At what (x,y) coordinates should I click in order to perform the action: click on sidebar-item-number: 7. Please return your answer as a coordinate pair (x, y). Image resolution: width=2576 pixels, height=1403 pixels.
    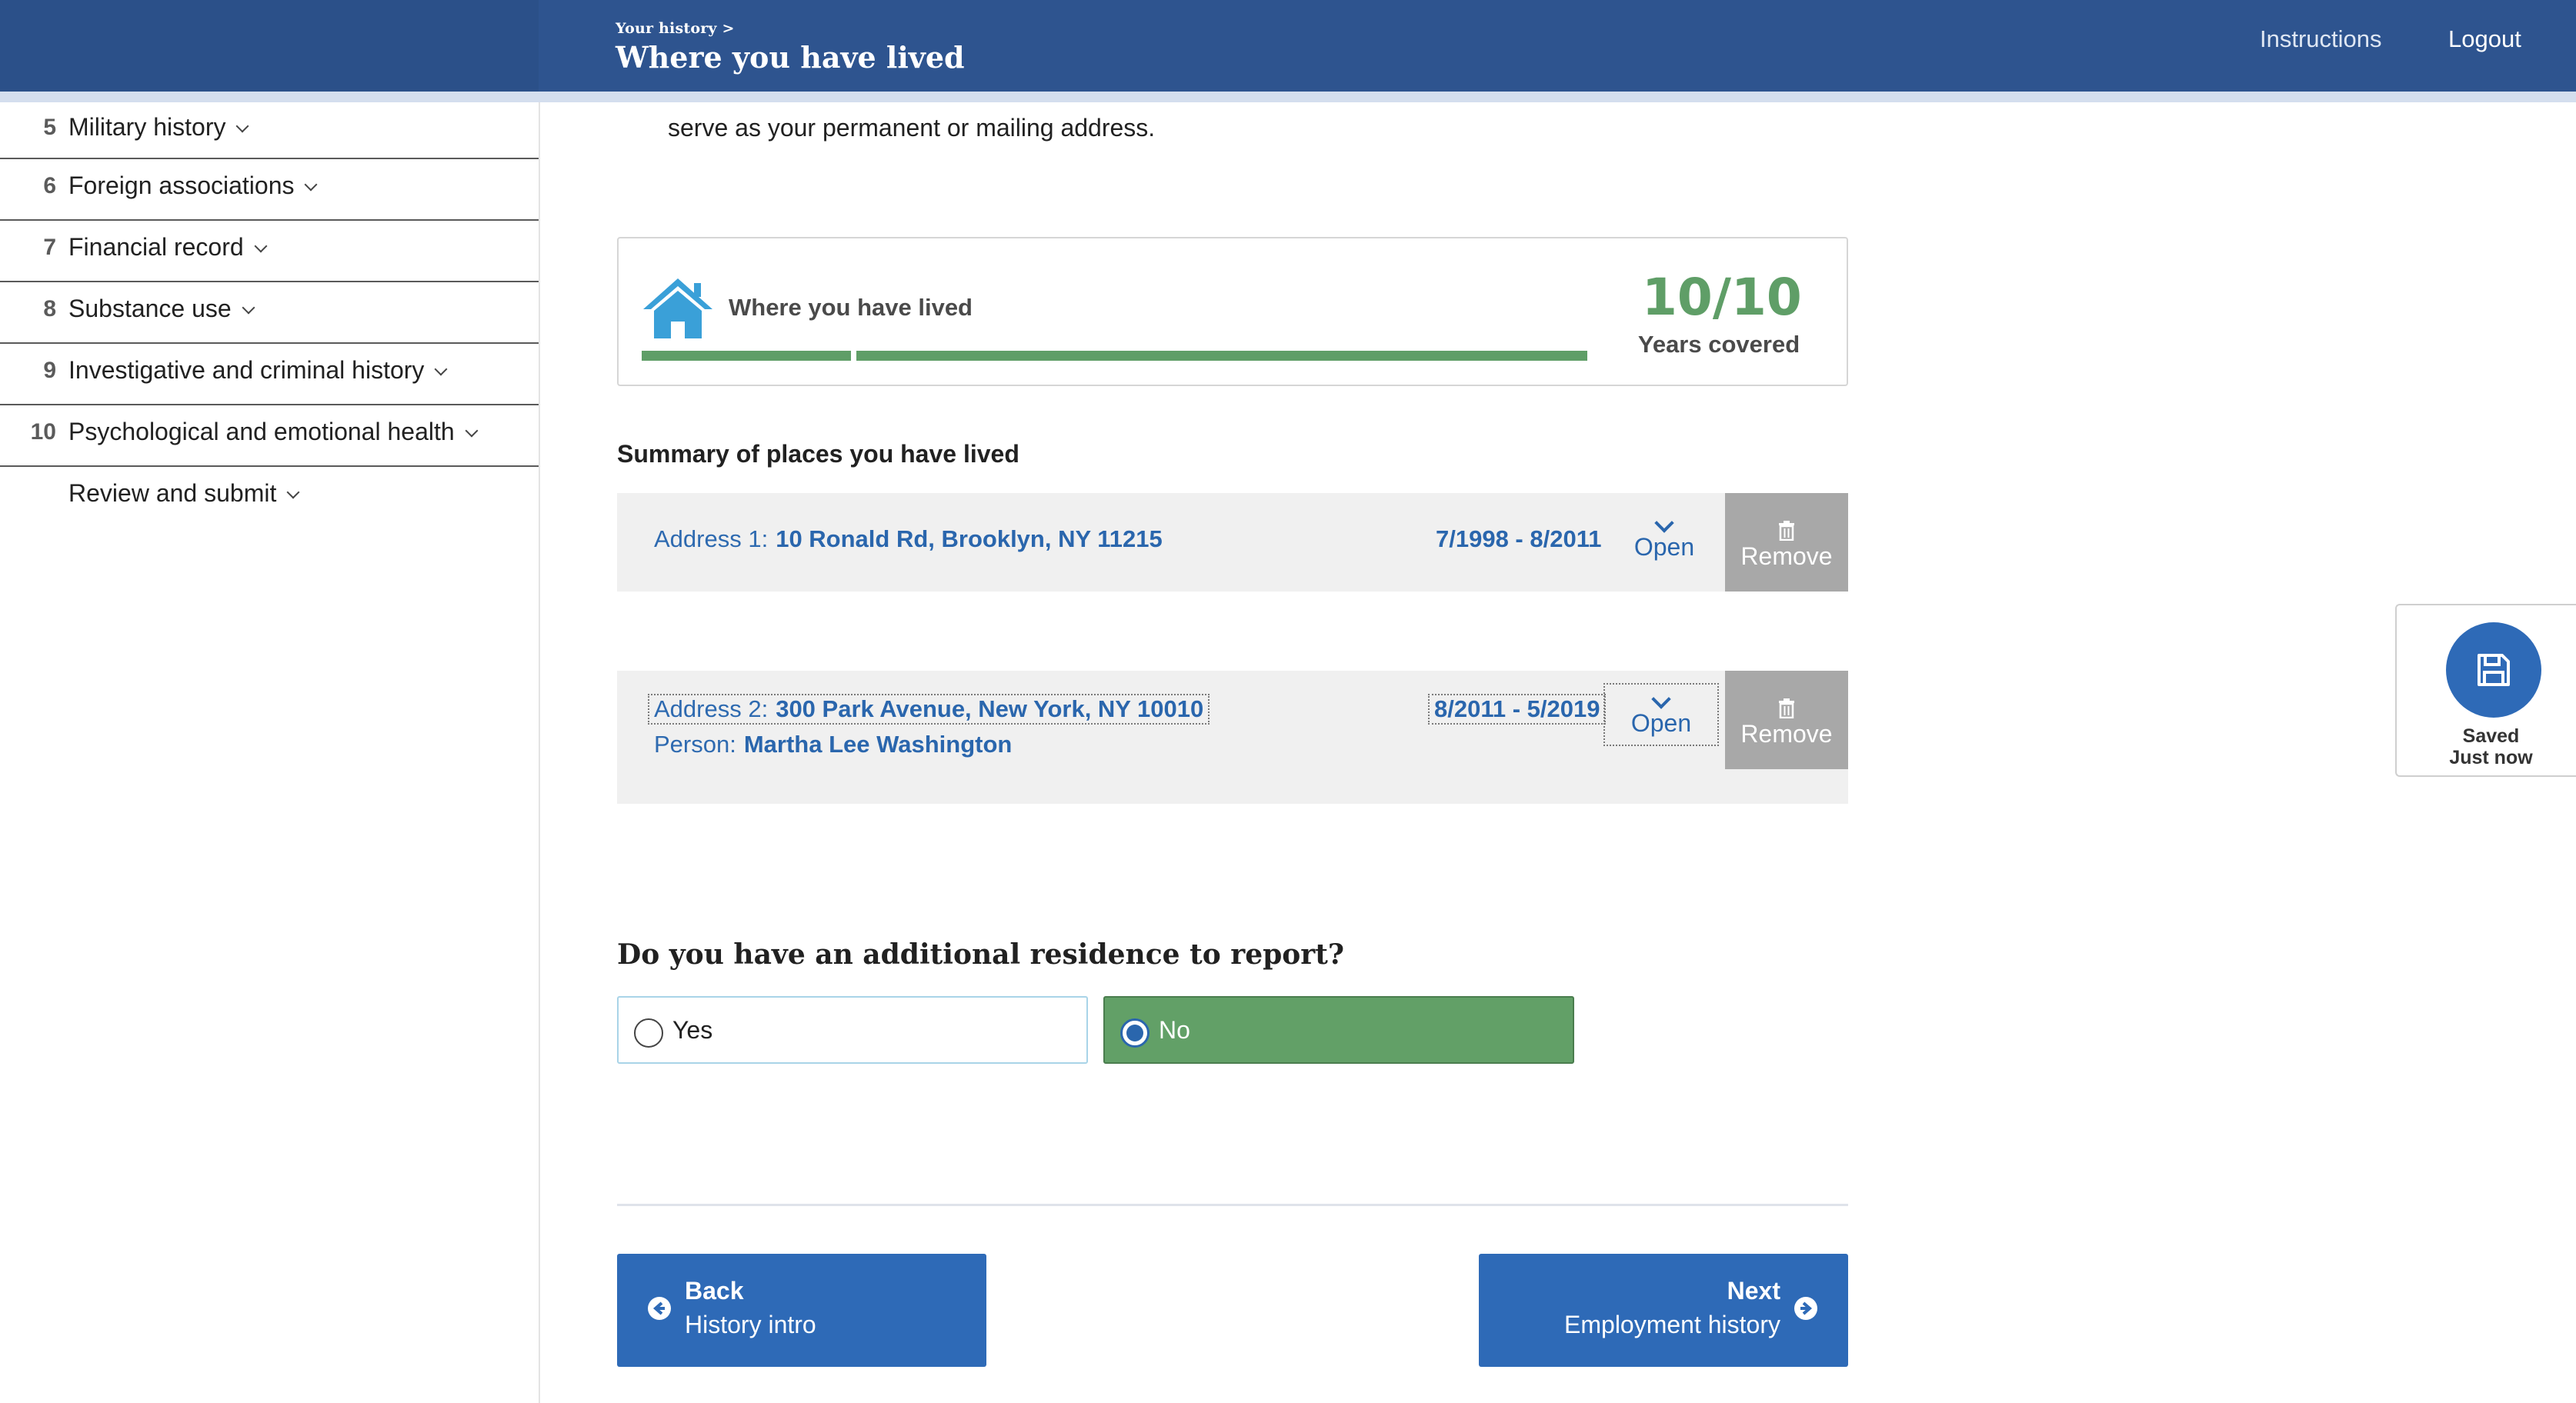
    Looking at the image, I should click on (50, 247).